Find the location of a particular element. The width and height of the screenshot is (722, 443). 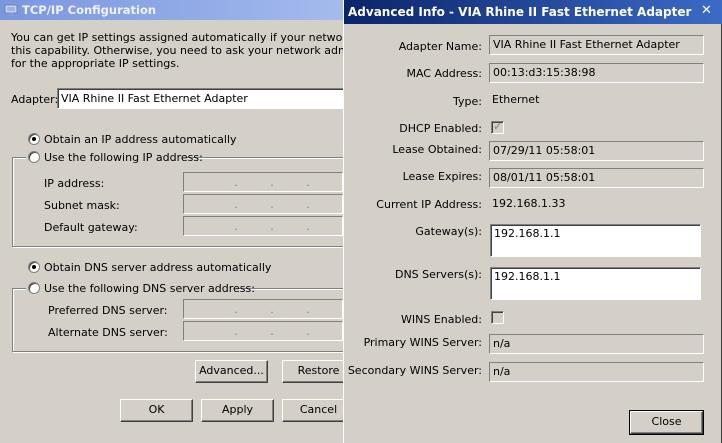

current-ip-field: 192.168.1.33 is located at coordinates (596, 205).